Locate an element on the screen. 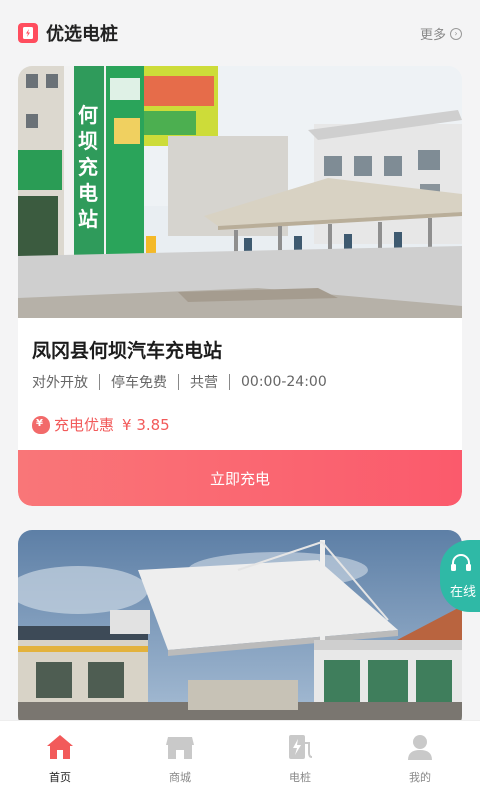 This screenshot has height=800, width=480. tag-operation: 共营 is located at coordinates (204, 383).